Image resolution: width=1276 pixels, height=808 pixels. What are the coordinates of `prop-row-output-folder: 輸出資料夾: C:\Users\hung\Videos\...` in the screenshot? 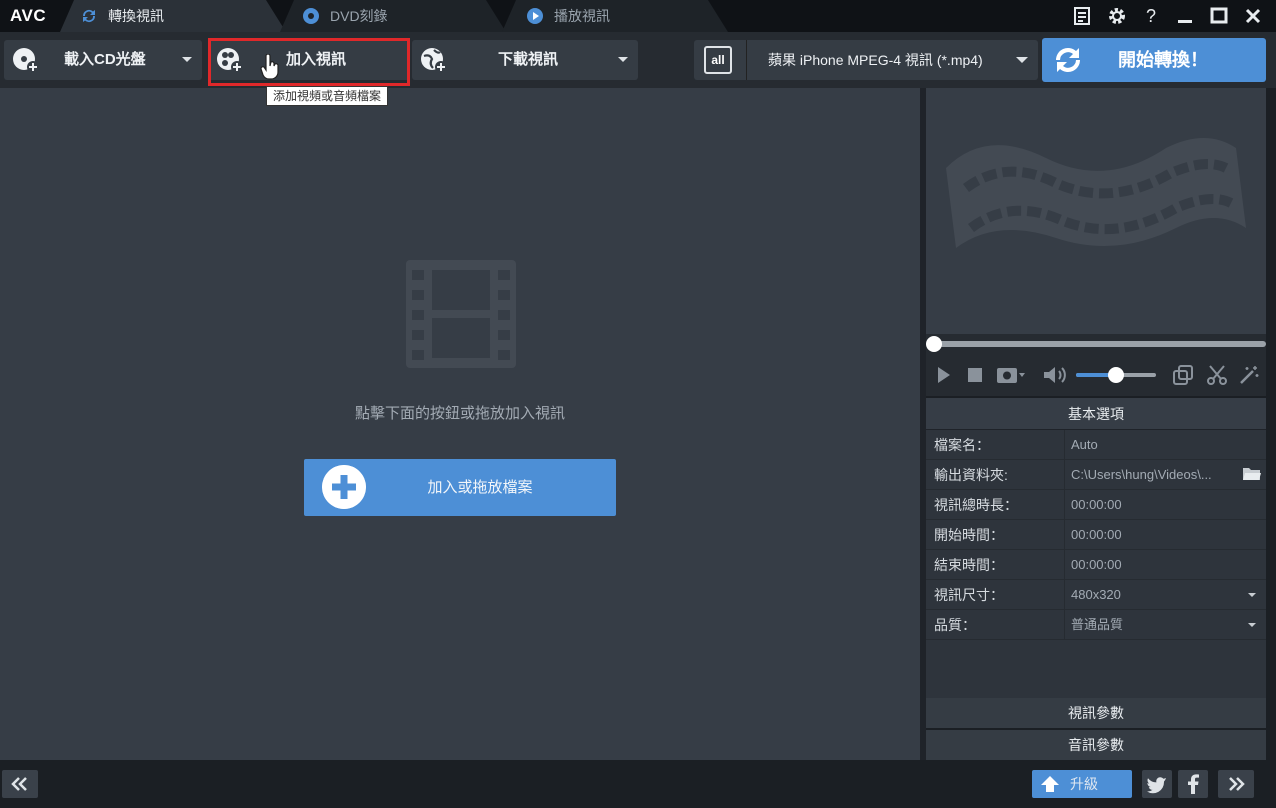 It's located at (1096, 475).